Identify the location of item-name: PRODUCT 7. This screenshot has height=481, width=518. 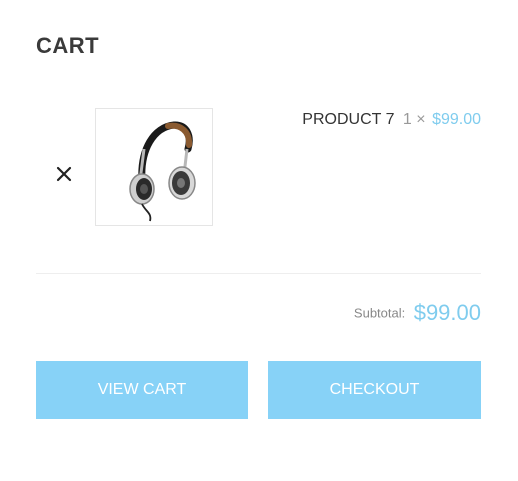
(348, 119).